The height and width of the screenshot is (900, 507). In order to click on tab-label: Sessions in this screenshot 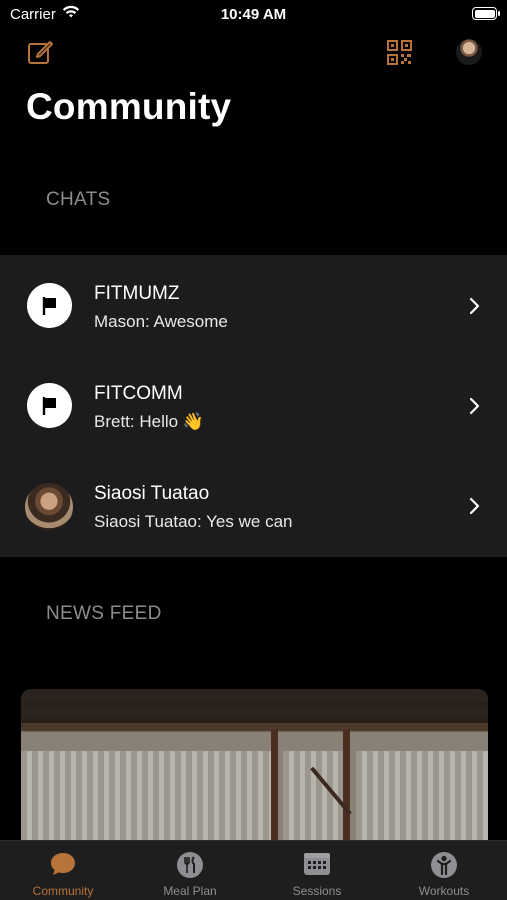, I will do `click(317, 891)`.